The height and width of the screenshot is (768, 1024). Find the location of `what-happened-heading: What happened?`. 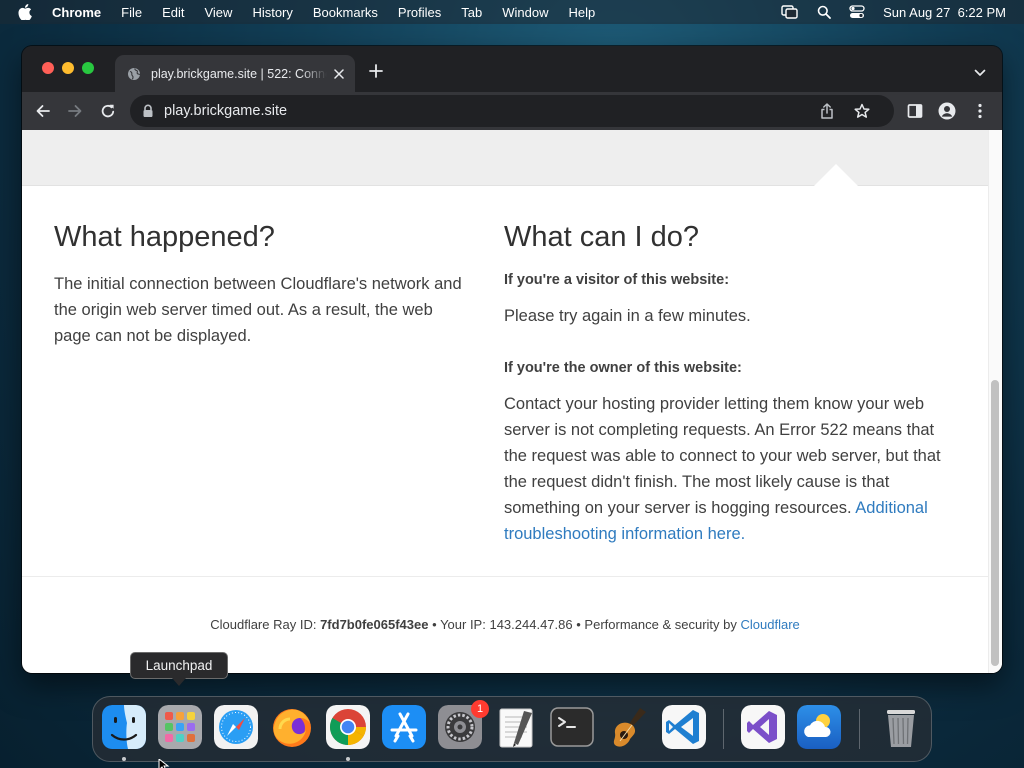

what-happened-heading: What happened? is located at coordinates (164, 237).